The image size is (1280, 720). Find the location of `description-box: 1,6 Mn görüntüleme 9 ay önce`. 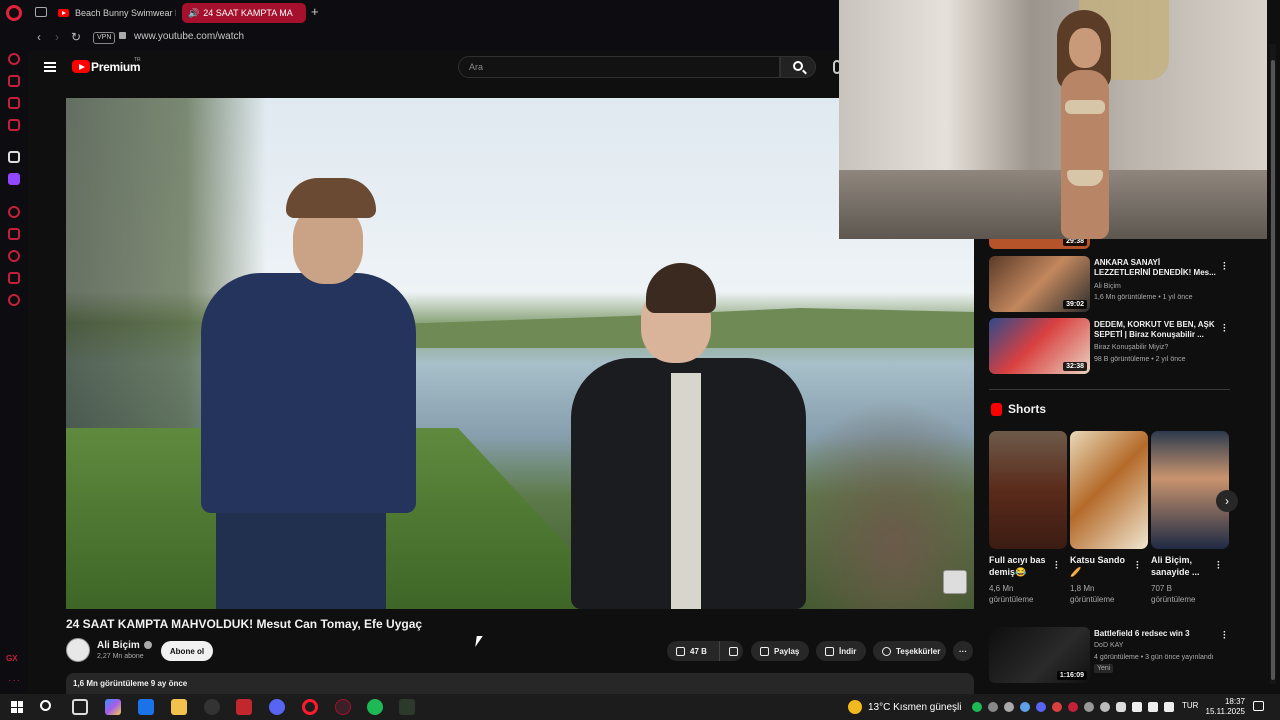

description-box: 1,6 Mn görüntüleme 9 ay önce is located at coordinates (520, 683).